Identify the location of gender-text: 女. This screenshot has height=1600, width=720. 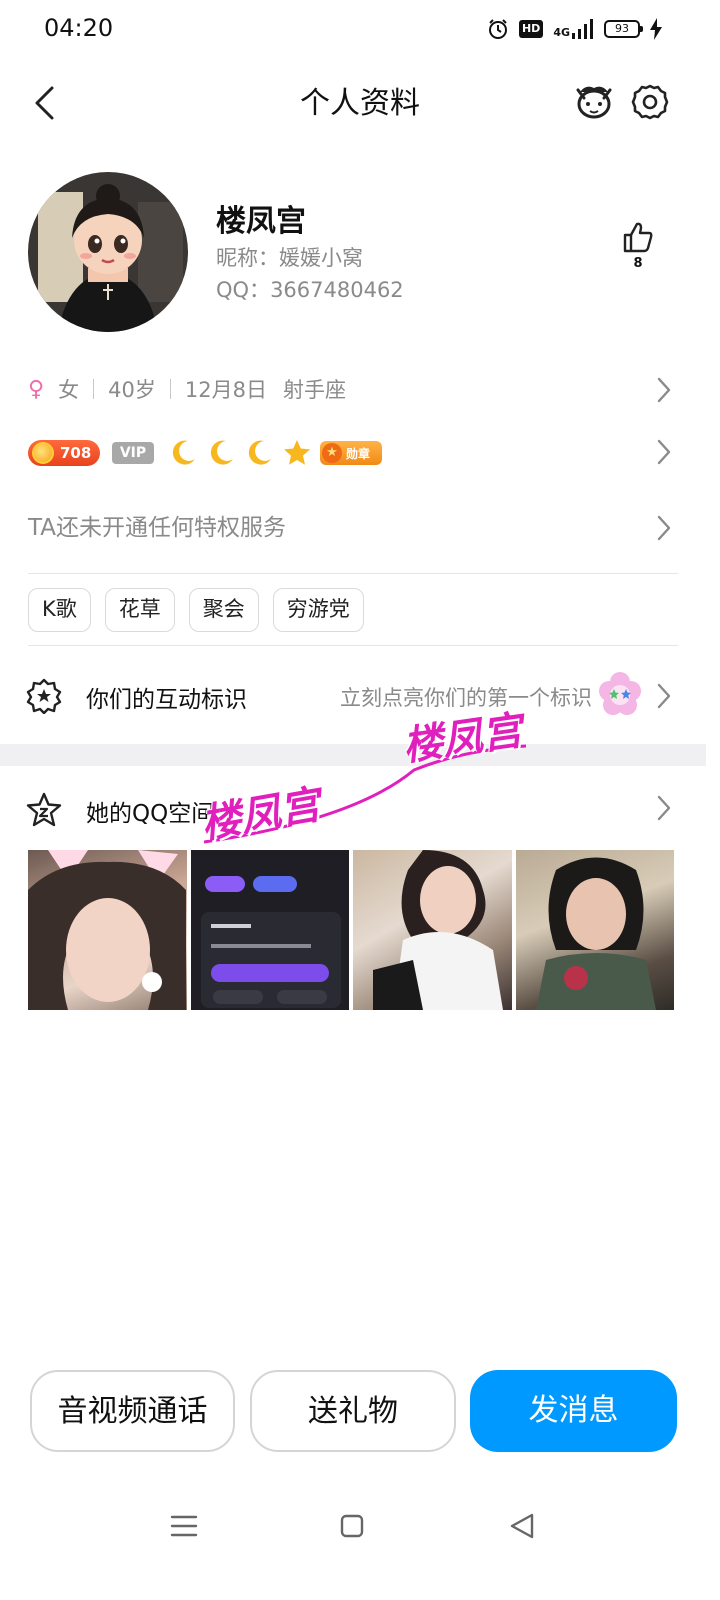
(69, 390).